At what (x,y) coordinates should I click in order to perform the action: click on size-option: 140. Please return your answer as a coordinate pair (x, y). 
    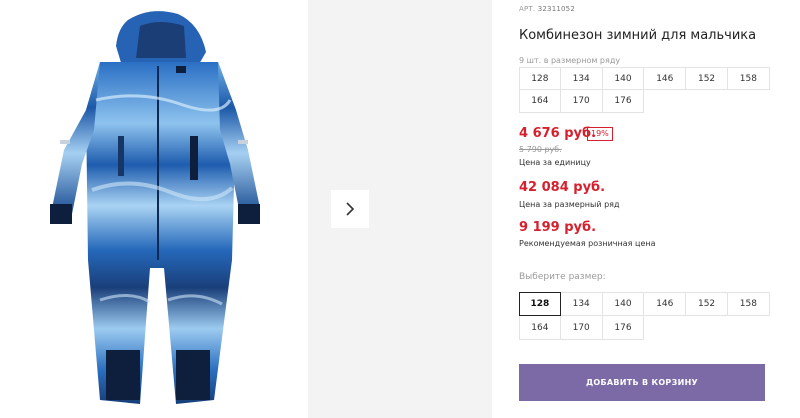
    Looking at the image, I should click on (623, 304).